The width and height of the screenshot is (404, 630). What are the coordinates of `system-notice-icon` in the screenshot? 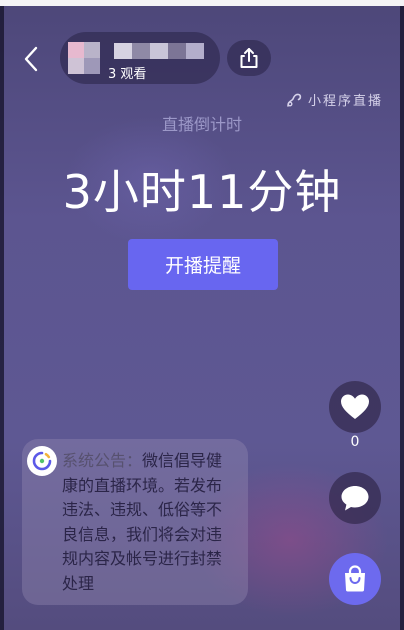 It's located at (42, 461).